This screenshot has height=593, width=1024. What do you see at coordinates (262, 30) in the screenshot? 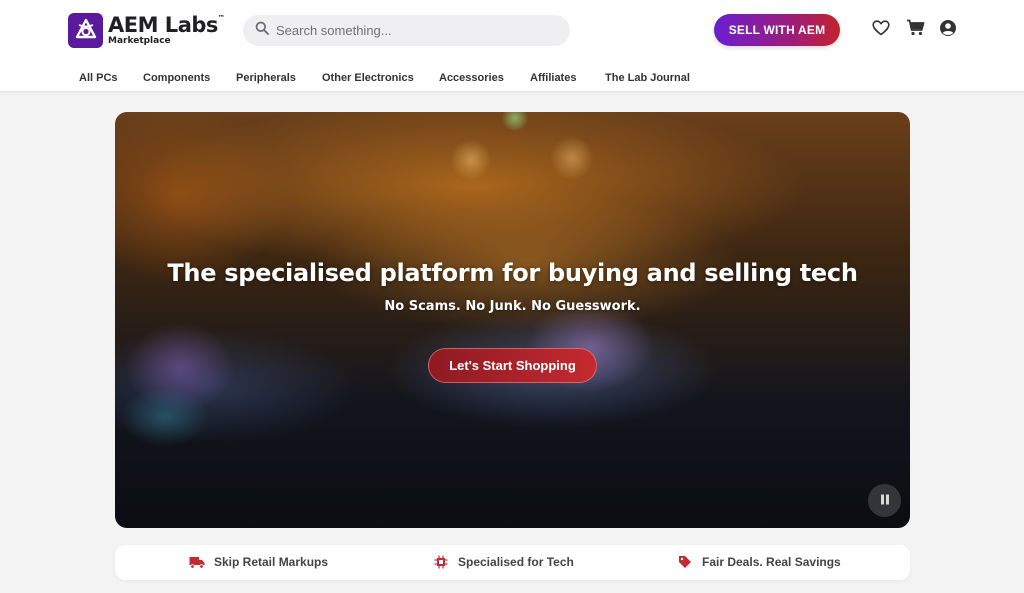
I see `search-icon` at bounding box center [262, 30].